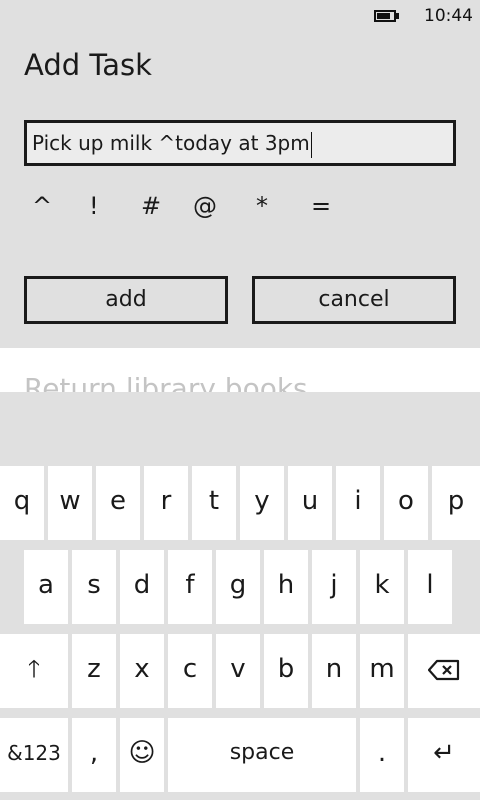 This screenshot has width=480, height=800. Describe the element at coordinates (311, 144) in the screenshot. I see `text-caret` at that location.